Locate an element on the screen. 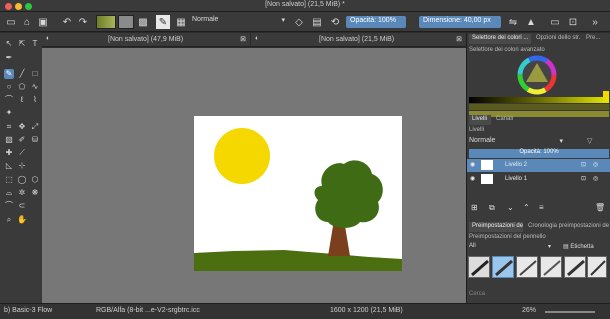 The height and width of the screenshot is (319, 610). rect-select-icon: ⬚ is located at coordinates (9, 180).